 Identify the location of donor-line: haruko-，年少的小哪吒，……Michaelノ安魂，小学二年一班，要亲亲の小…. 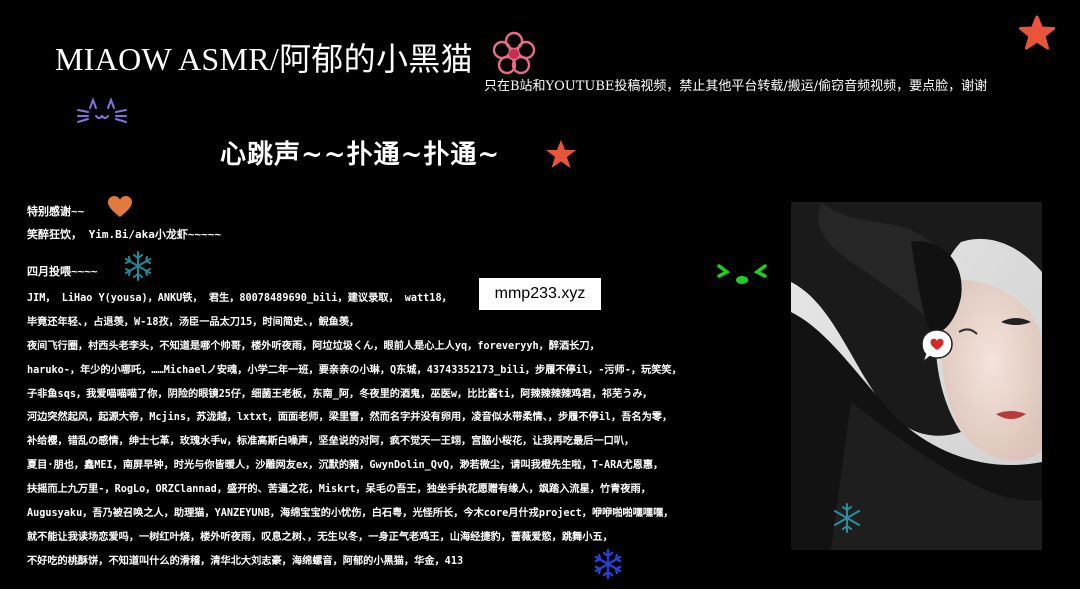
(354, 370).